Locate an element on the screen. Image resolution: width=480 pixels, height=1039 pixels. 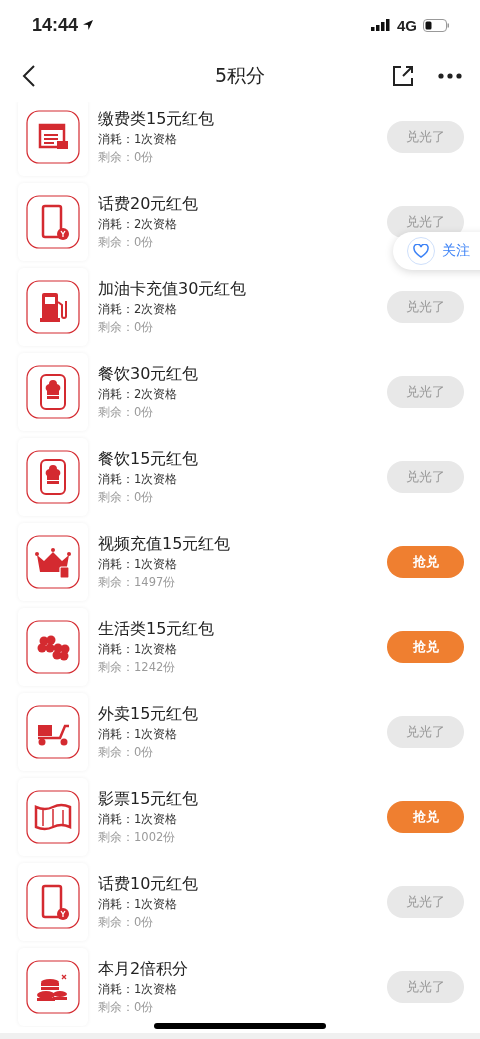
item-title: 缴费类15元红包 is located at coordinates (157, 118).